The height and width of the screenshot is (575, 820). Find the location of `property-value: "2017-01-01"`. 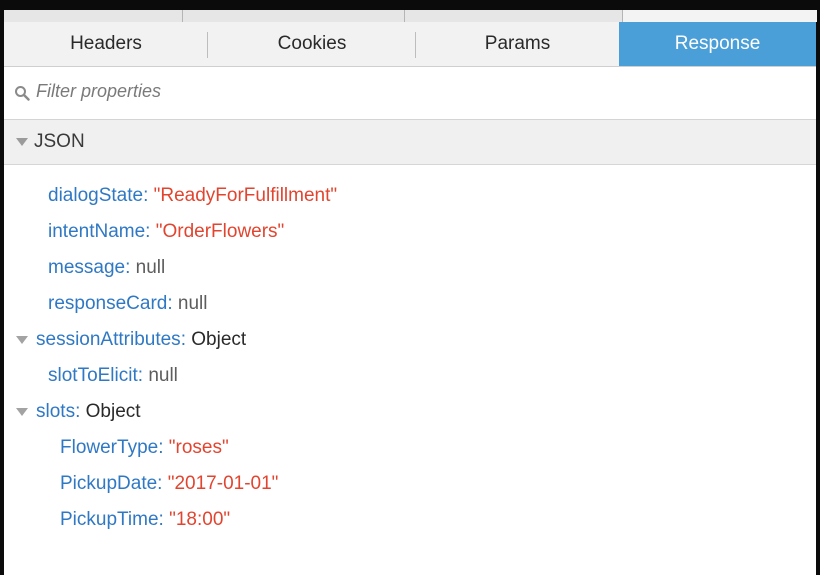

property-value: "2017-01-01" is located at coordinates (223, 483).